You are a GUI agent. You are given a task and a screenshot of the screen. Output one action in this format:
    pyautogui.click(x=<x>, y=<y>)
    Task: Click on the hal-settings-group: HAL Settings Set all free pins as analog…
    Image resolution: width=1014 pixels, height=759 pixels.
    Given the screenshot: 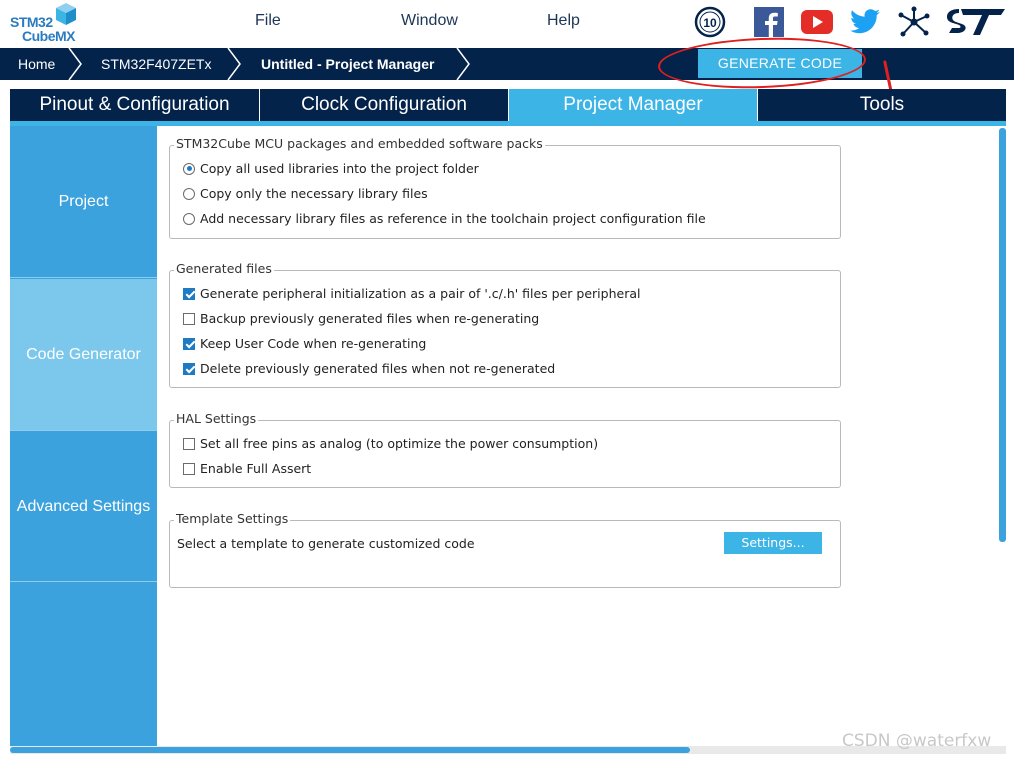 What is the action you would take?
    pyautogui.click(x=505, y=449)
    